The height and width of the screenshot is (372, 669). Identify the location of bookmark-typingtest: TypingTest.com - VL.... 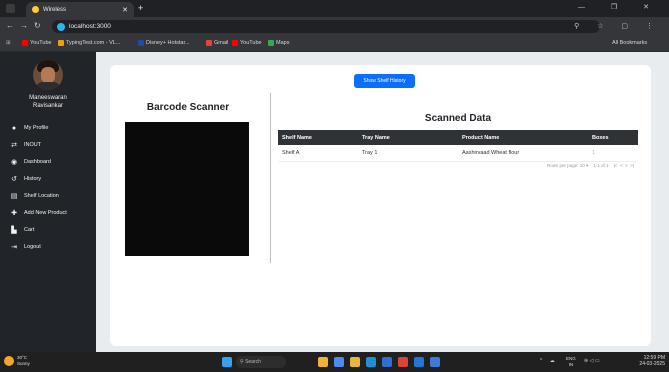
(89, 43).